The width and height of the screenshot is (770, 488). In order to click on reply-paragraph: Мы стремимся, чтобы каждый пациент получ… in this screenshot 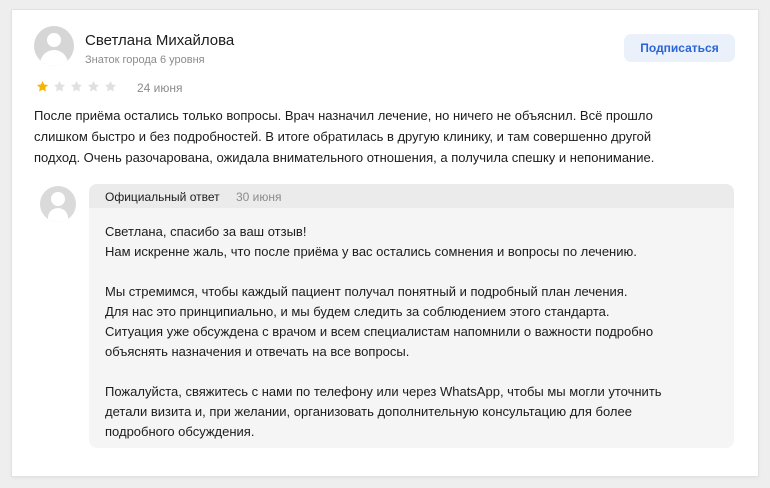, I will do `click(415, 322)`.